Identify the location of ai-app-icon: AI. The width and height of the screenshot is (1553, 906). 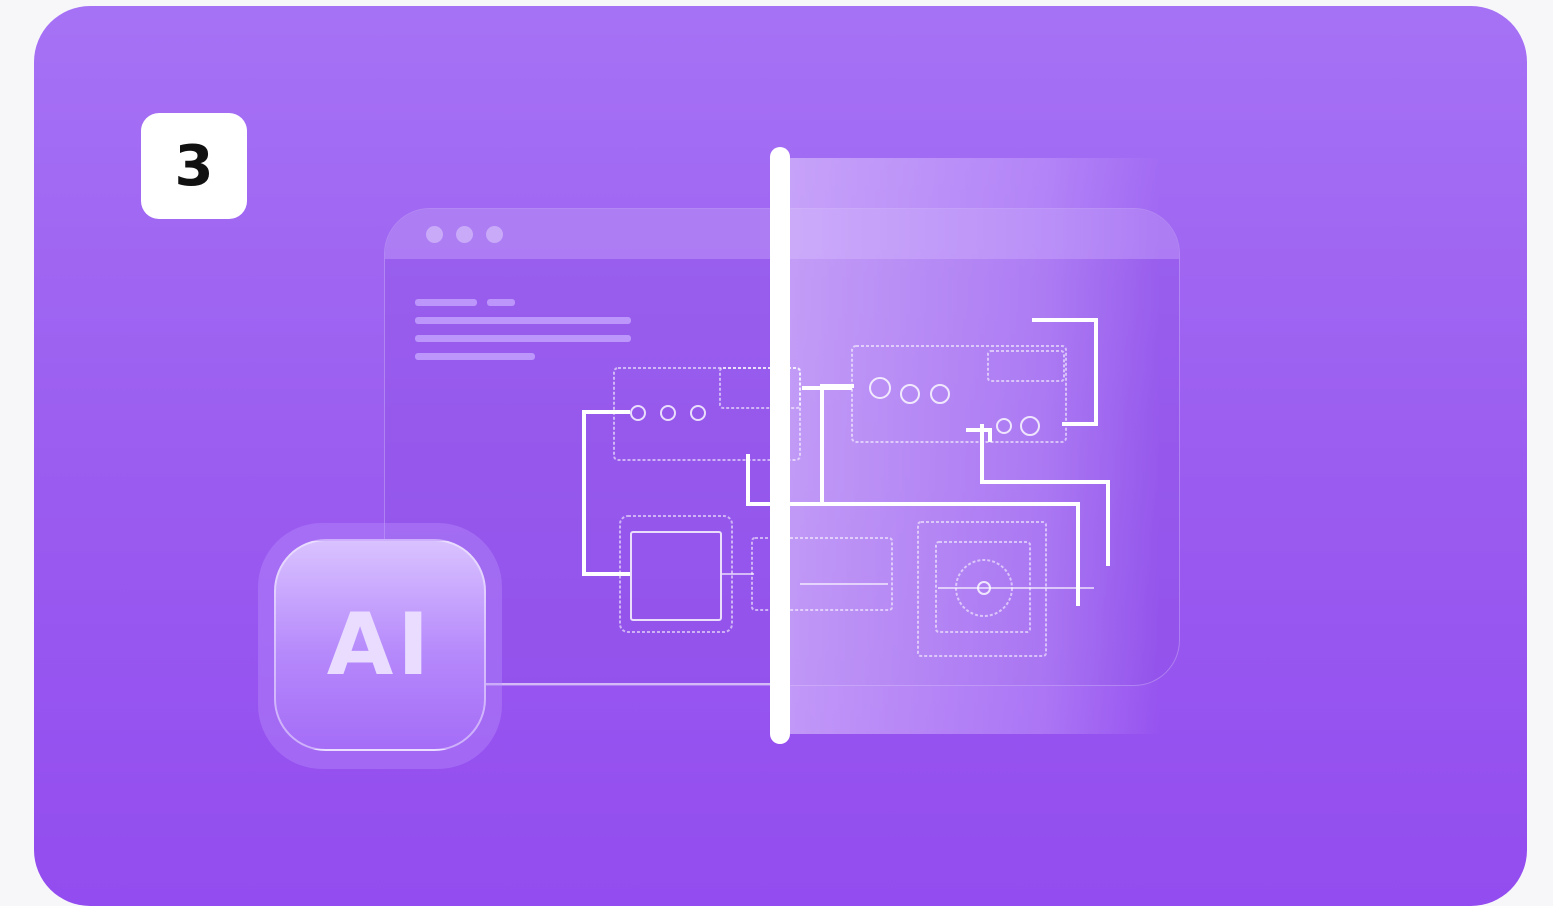
(380, 645).